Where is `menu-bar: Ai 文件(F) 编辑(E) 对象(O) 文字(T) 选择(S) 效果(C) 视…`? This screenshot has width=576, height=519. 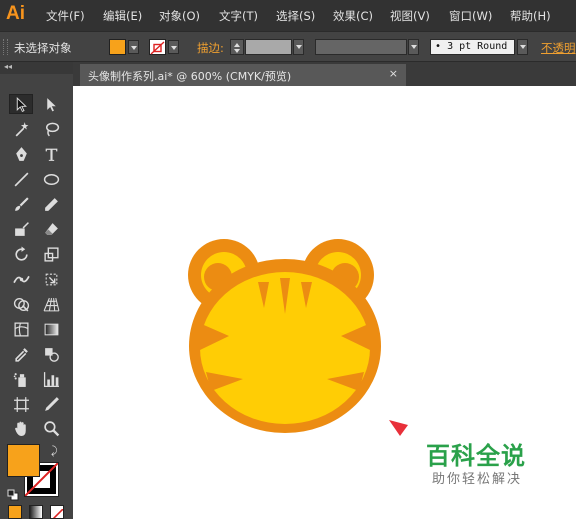
menu-bar: Ai 文件(F) 编辑(E) 对象(O) 文字(T) 选择(S) 效果(C) 视… is located at coordinates (288, 15).